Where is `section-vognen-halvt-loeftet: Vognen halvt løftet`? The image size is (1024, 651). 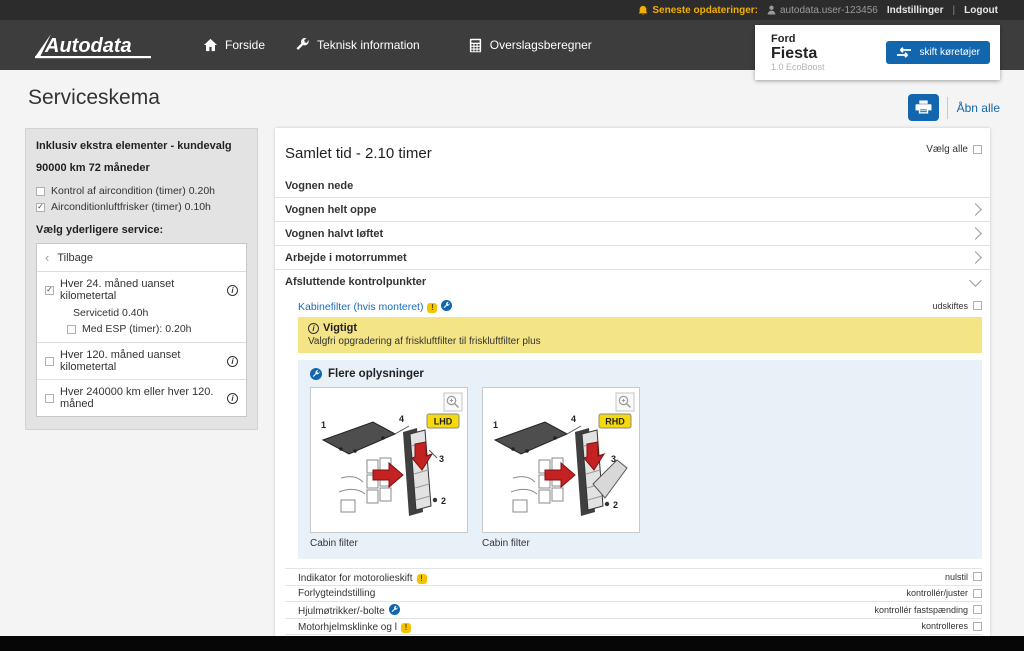 section-vognen-halvt-loeftet: Vognen halvt løftet is located at coordinates (632, 234).